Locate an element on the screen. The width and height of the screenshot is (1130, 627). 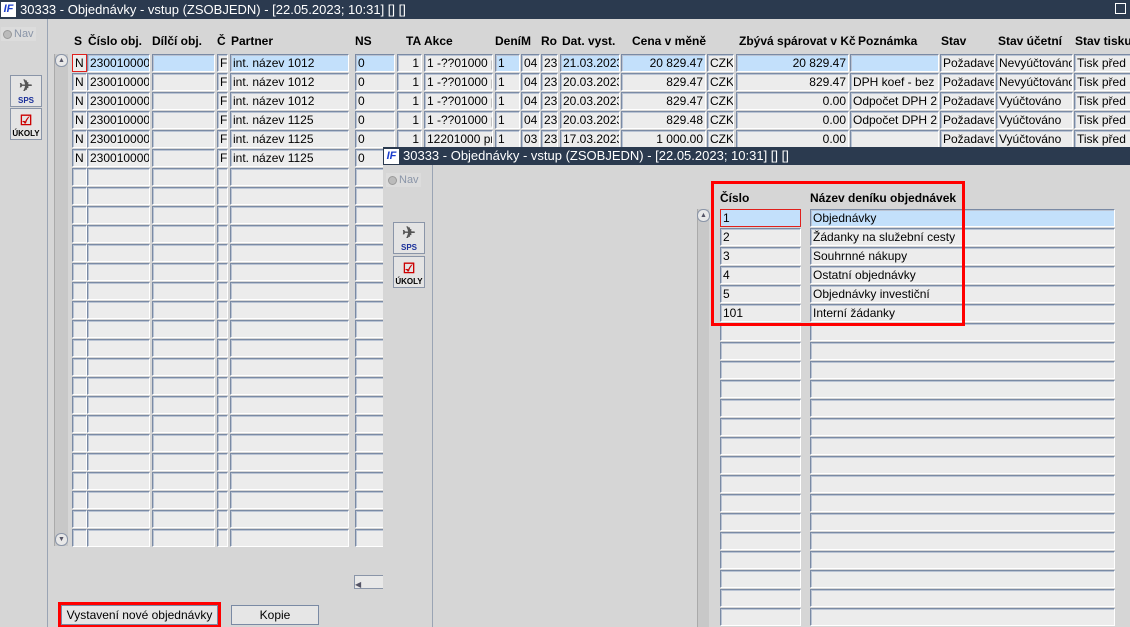
table-cell: 17.03.2023 is located at coordinates (590, 139).